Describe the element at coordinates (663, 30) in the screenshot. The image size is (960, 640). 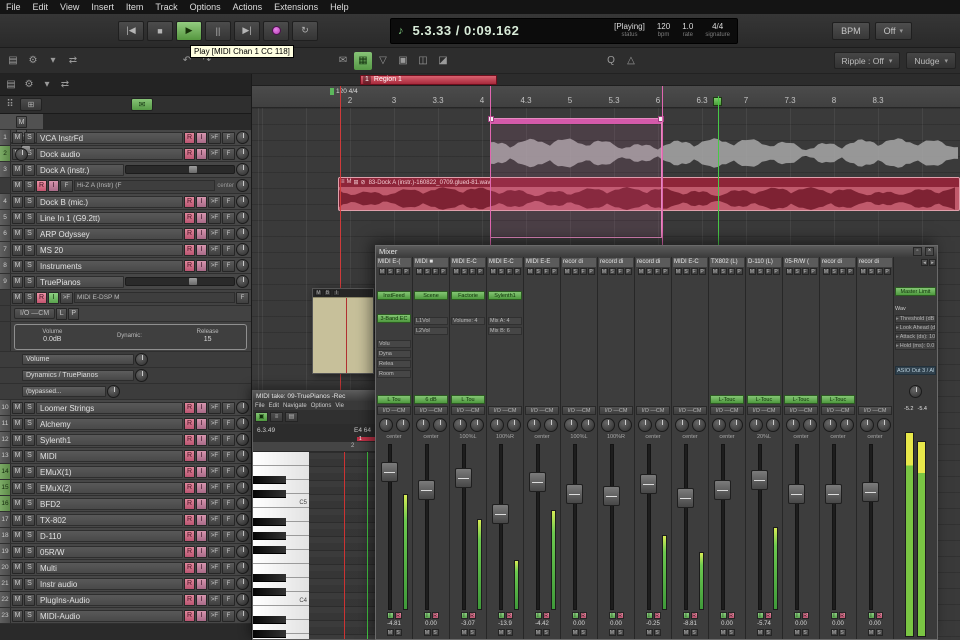
I see `transport-field-bpm: 120 bpm` at that location.